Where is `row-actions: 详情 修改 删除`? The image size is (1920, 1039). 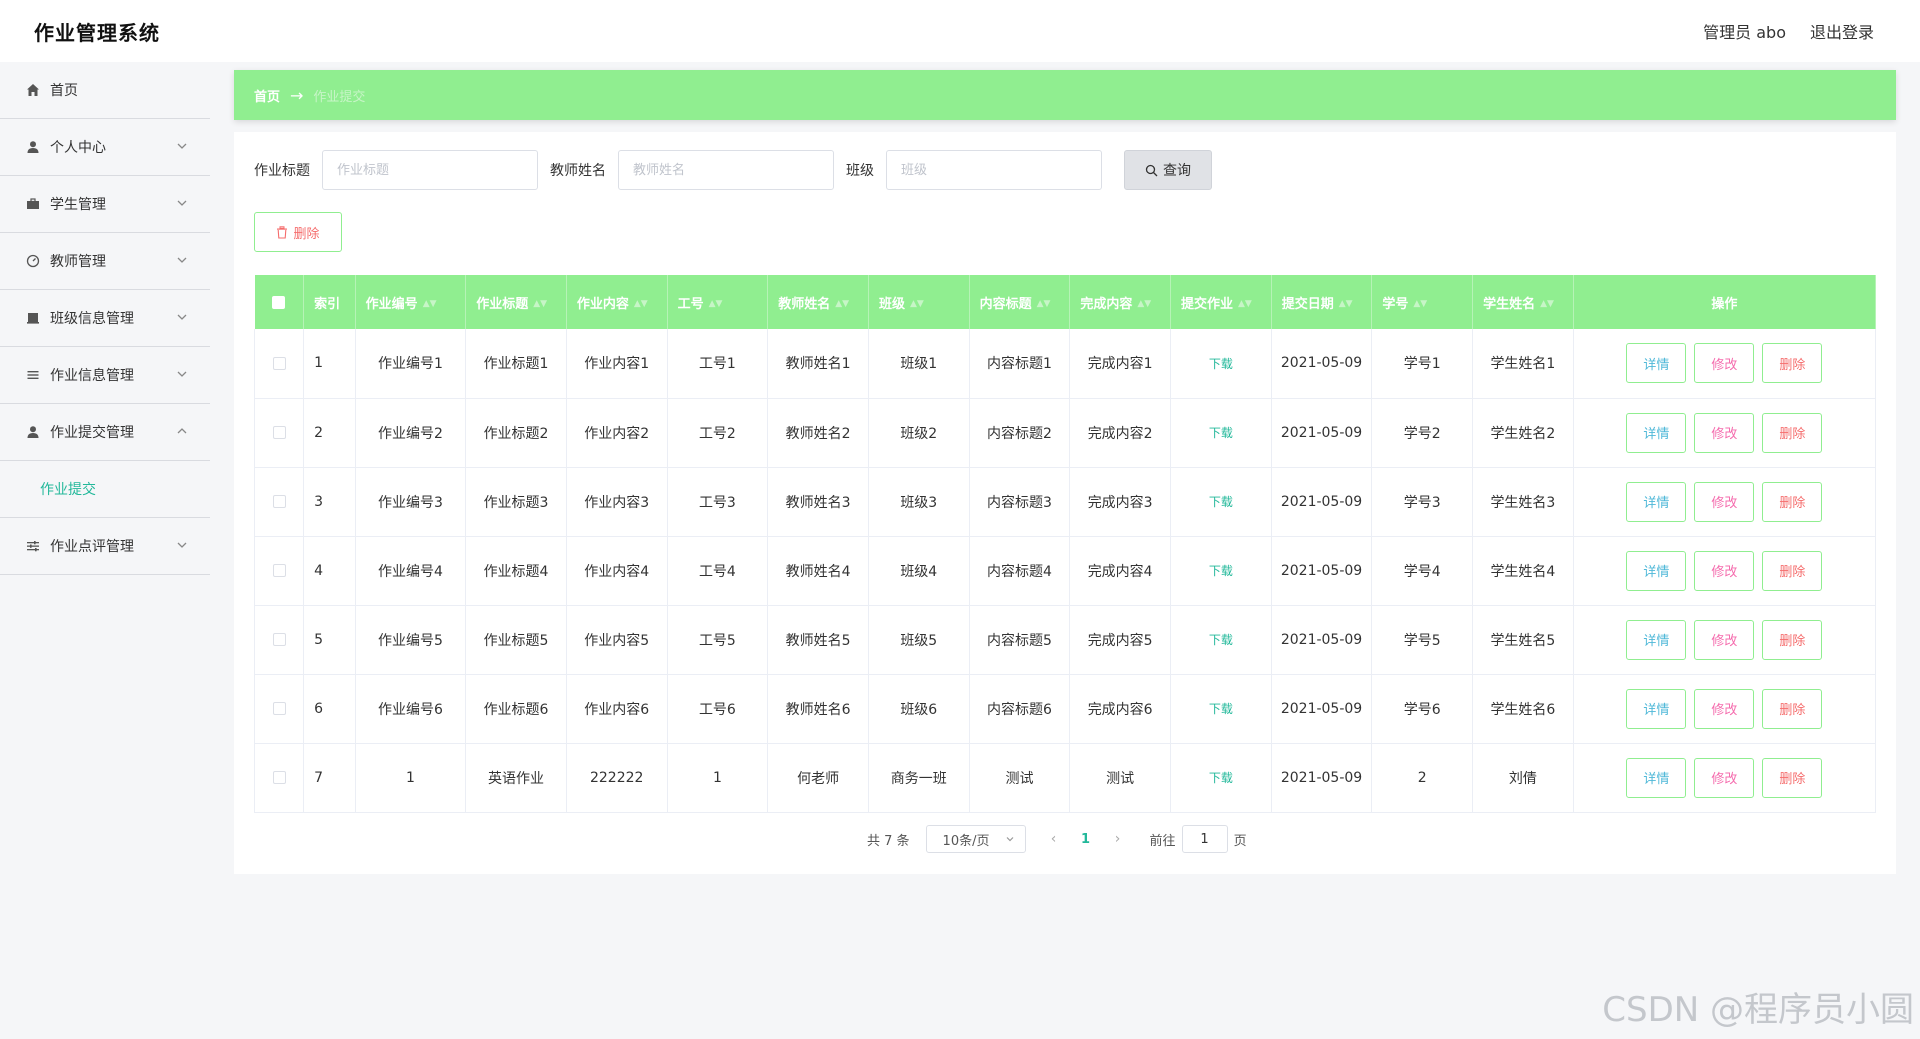
row-actions: 详情 修改 删除 is located at coordinates (1725, 433).